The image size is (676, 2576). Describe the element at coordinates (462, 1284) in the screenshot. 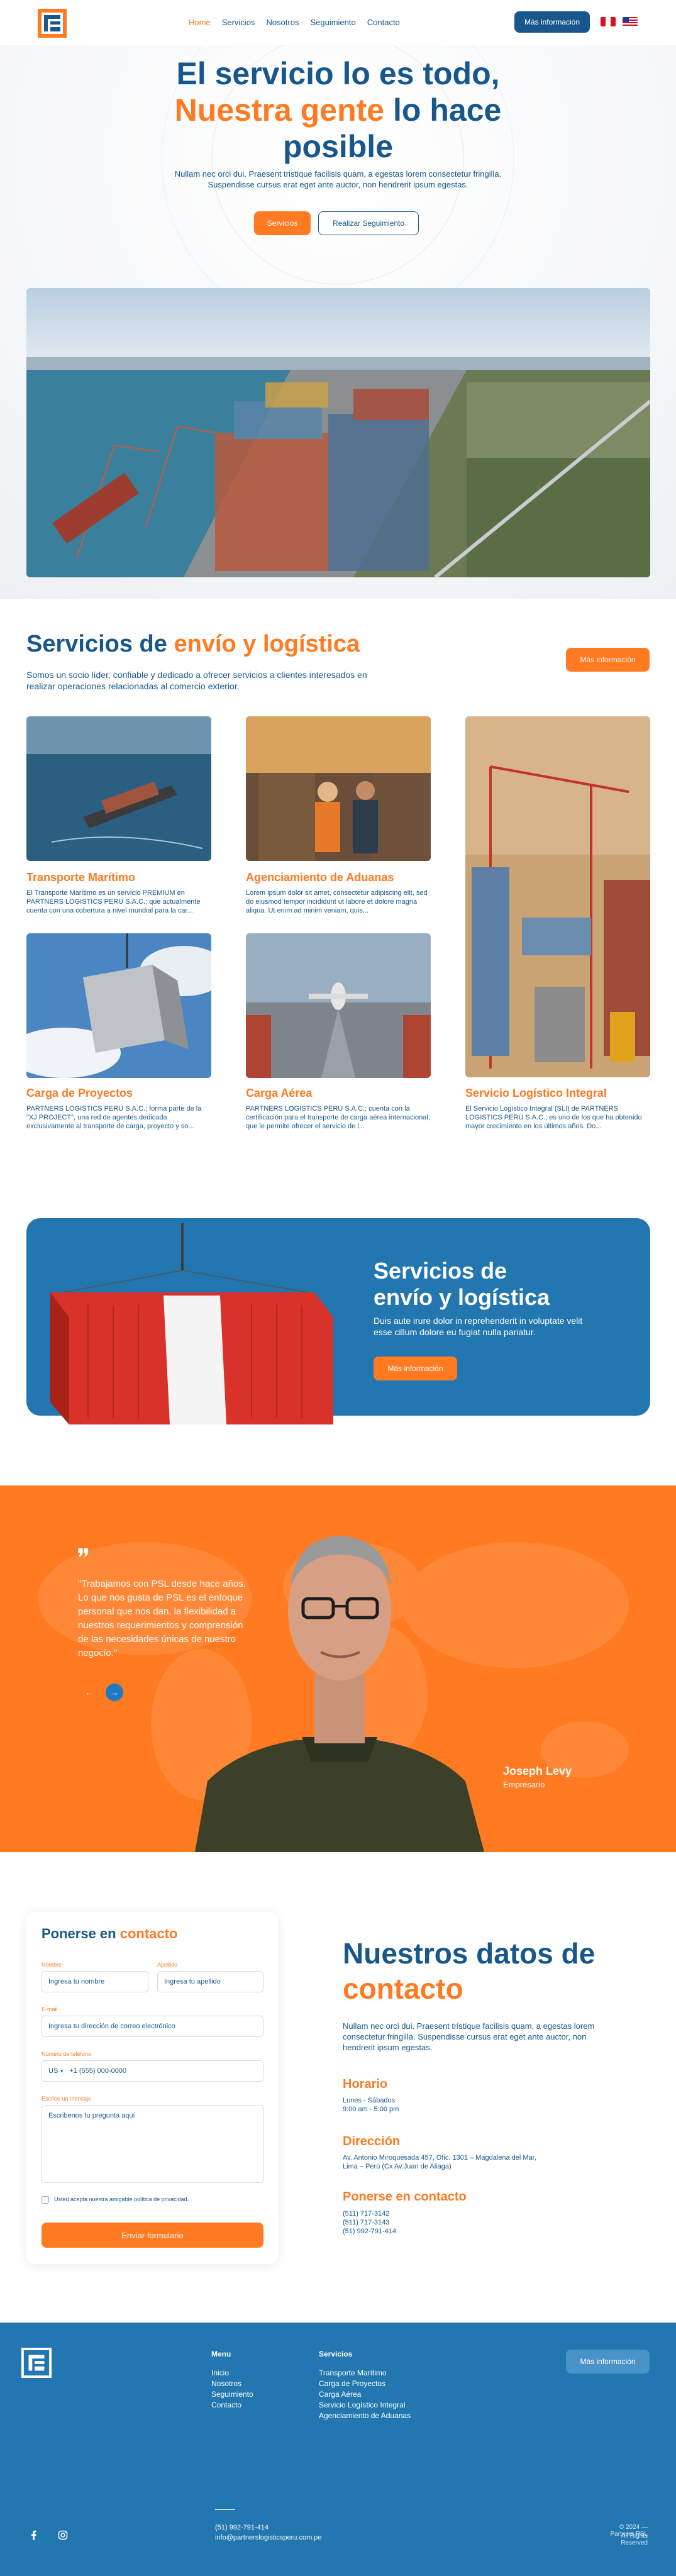

I see `banner-title: Servicios de envío y logística` at that location.